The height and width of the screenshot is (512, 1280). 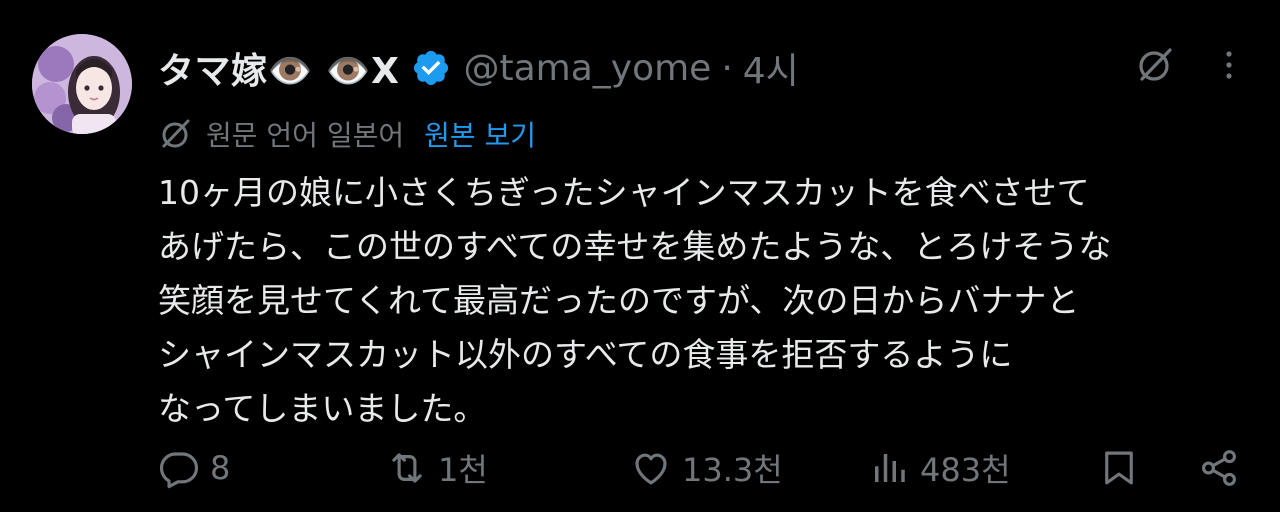 I want to click on views-count: 483천, so click(x=965, y=470).